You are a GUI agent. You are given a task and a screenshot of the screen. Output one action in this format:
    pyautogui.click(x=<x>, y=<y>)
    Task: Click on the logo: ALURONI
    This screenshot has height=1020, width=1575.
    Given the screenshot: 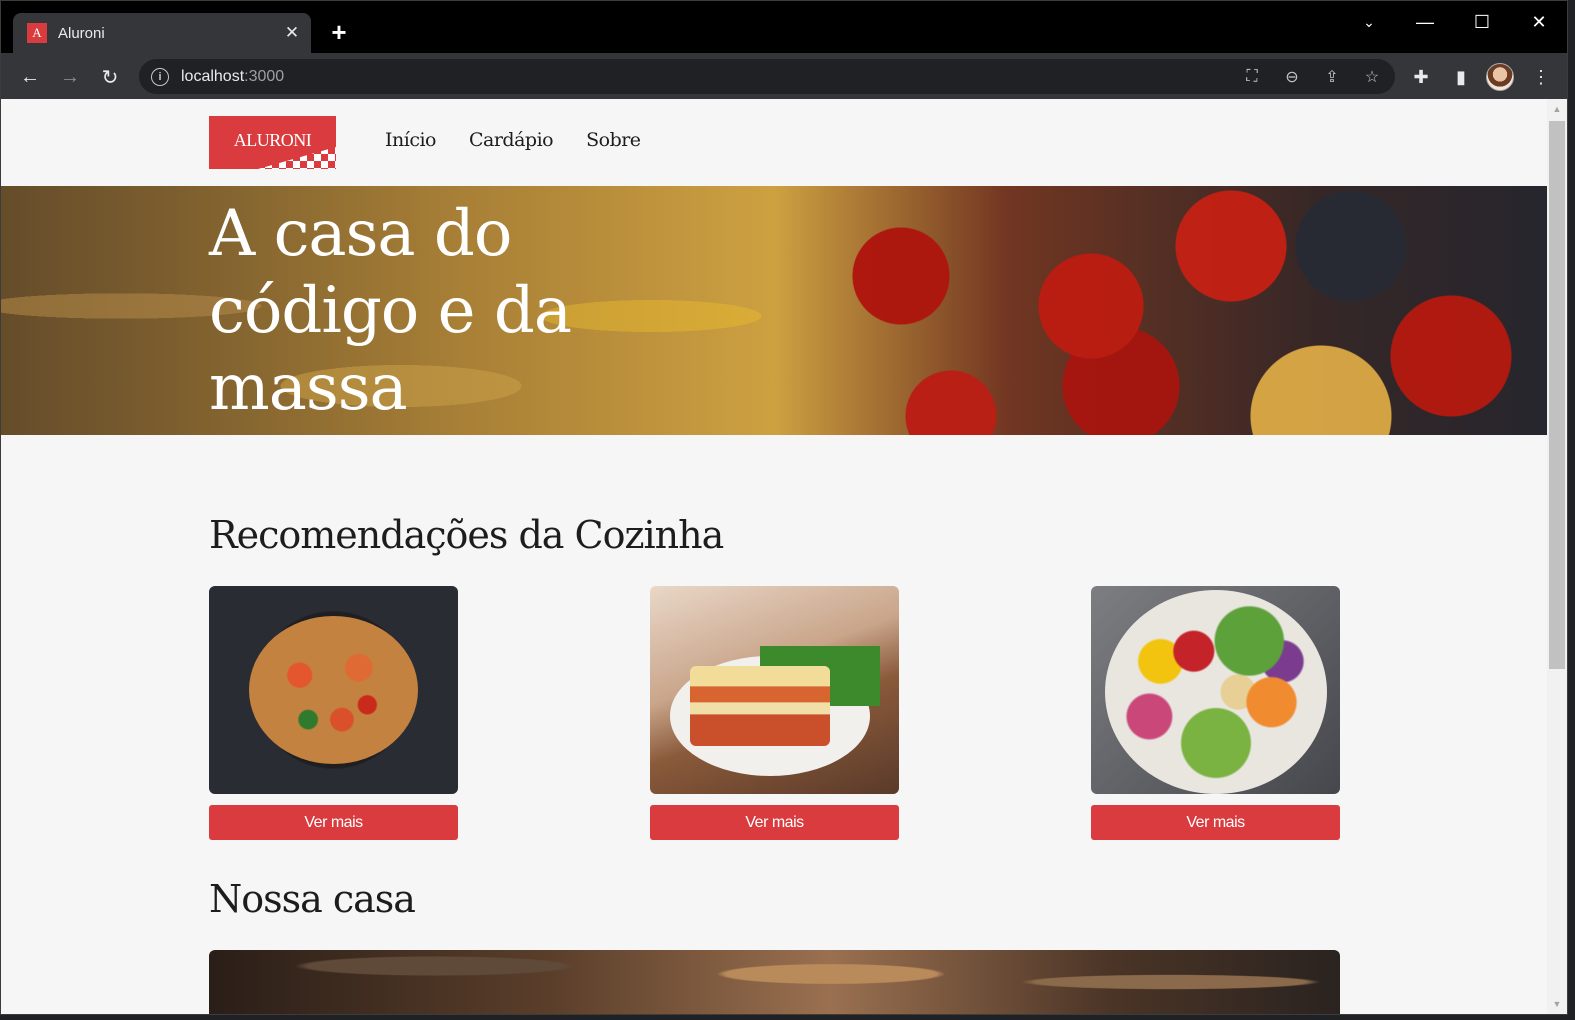 What is the action you would take?
    pyautogui.click(x=272, y=142)
    